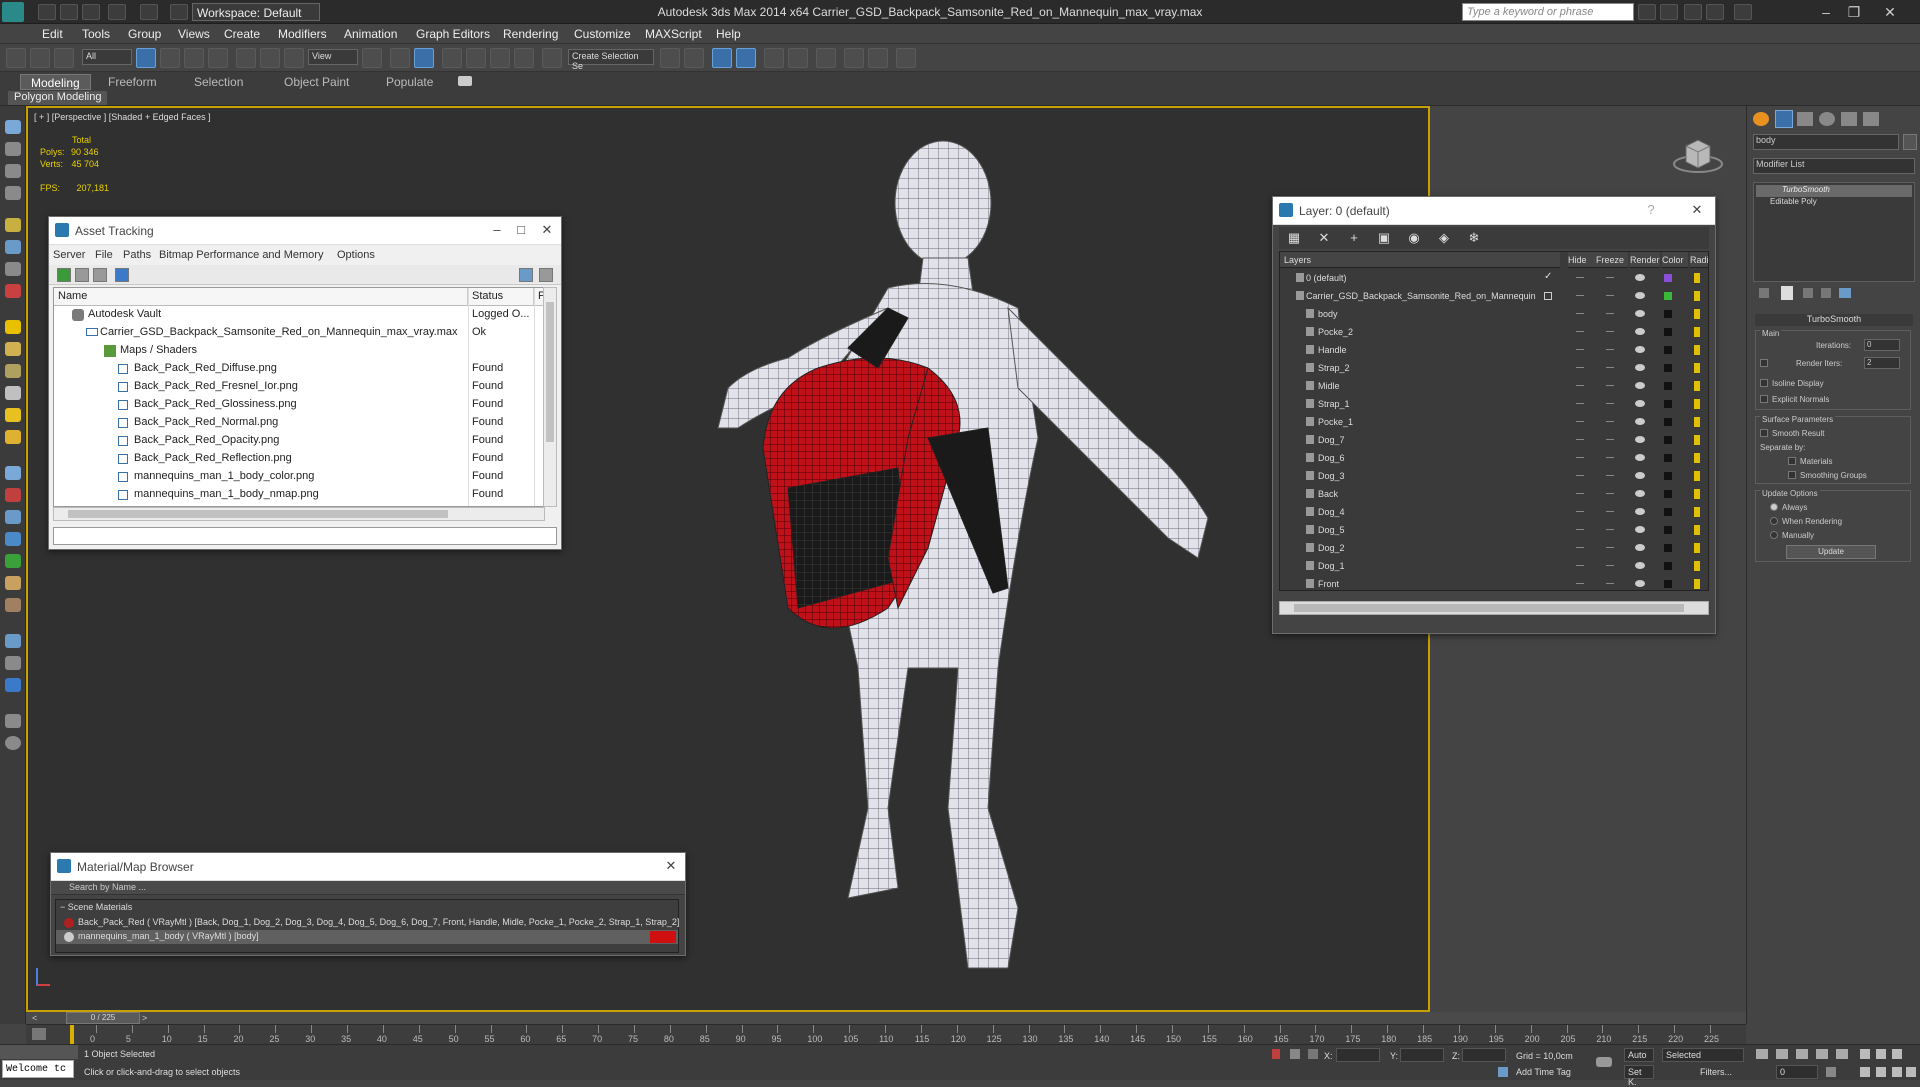 This screenshot has width=1920, height=1087. What do you see at coordinates (1675, 260) in the screenshot?
I see `column-color: Color` at bounding box center [1675, 260].